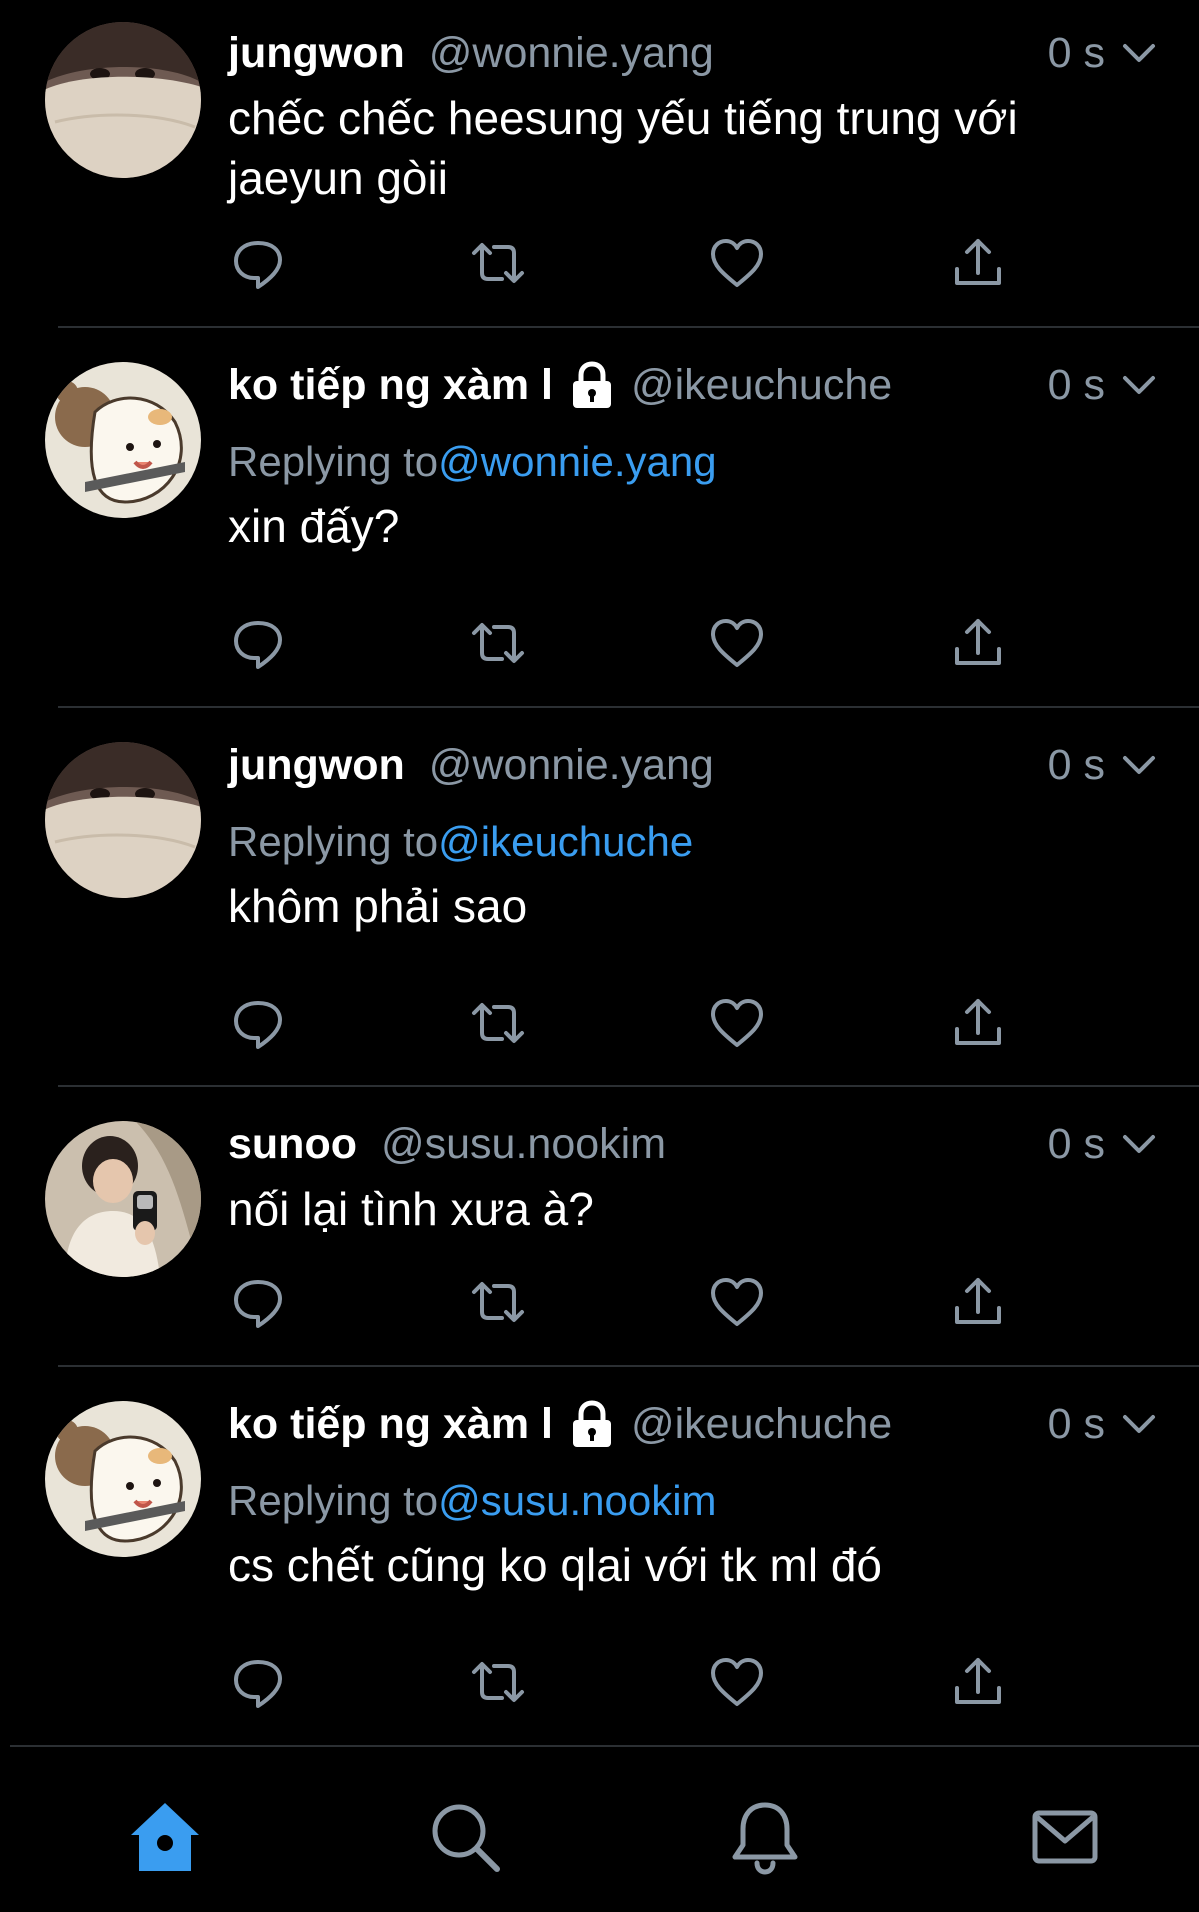  What do you see at coordinates (555, 1565) in the screenshot?
I see `tweet-text: cs chết cũng ko qlai với tk ml đó` at bounding box center [555, 1565].